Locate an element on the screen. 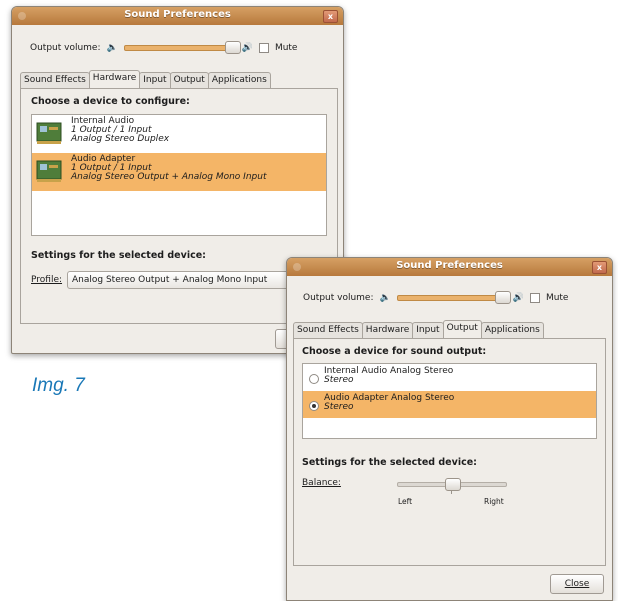 The height and width of the screenshot is (601, 618). tab-hardware: Hardware is located at coordinates (114, 79).